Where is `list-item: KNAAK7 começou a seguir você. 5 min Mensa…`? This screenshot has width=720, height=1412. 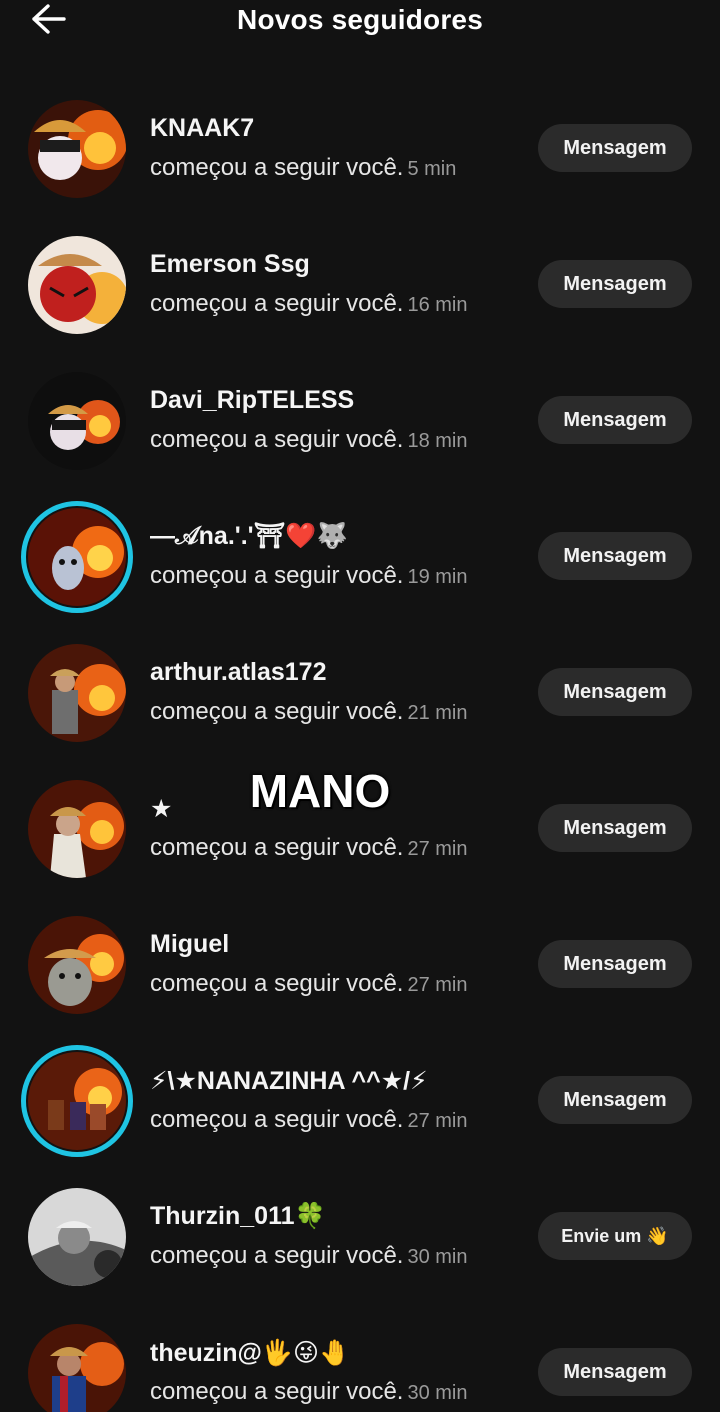
list-item: KNAAK7 começou a seguir você. 5 min Mensa… is located at coordinates (360, 168).